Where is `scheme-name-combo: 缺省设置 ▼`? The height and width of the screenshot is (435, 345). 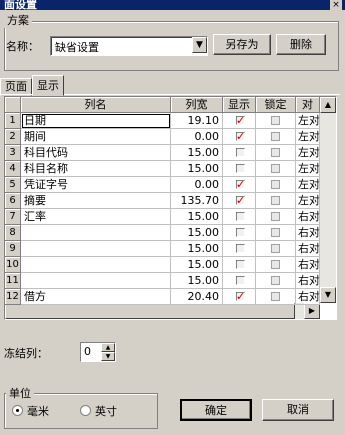
scheme-name-combo: 缺省设置 ▼ is located at coordinates (129, 46).